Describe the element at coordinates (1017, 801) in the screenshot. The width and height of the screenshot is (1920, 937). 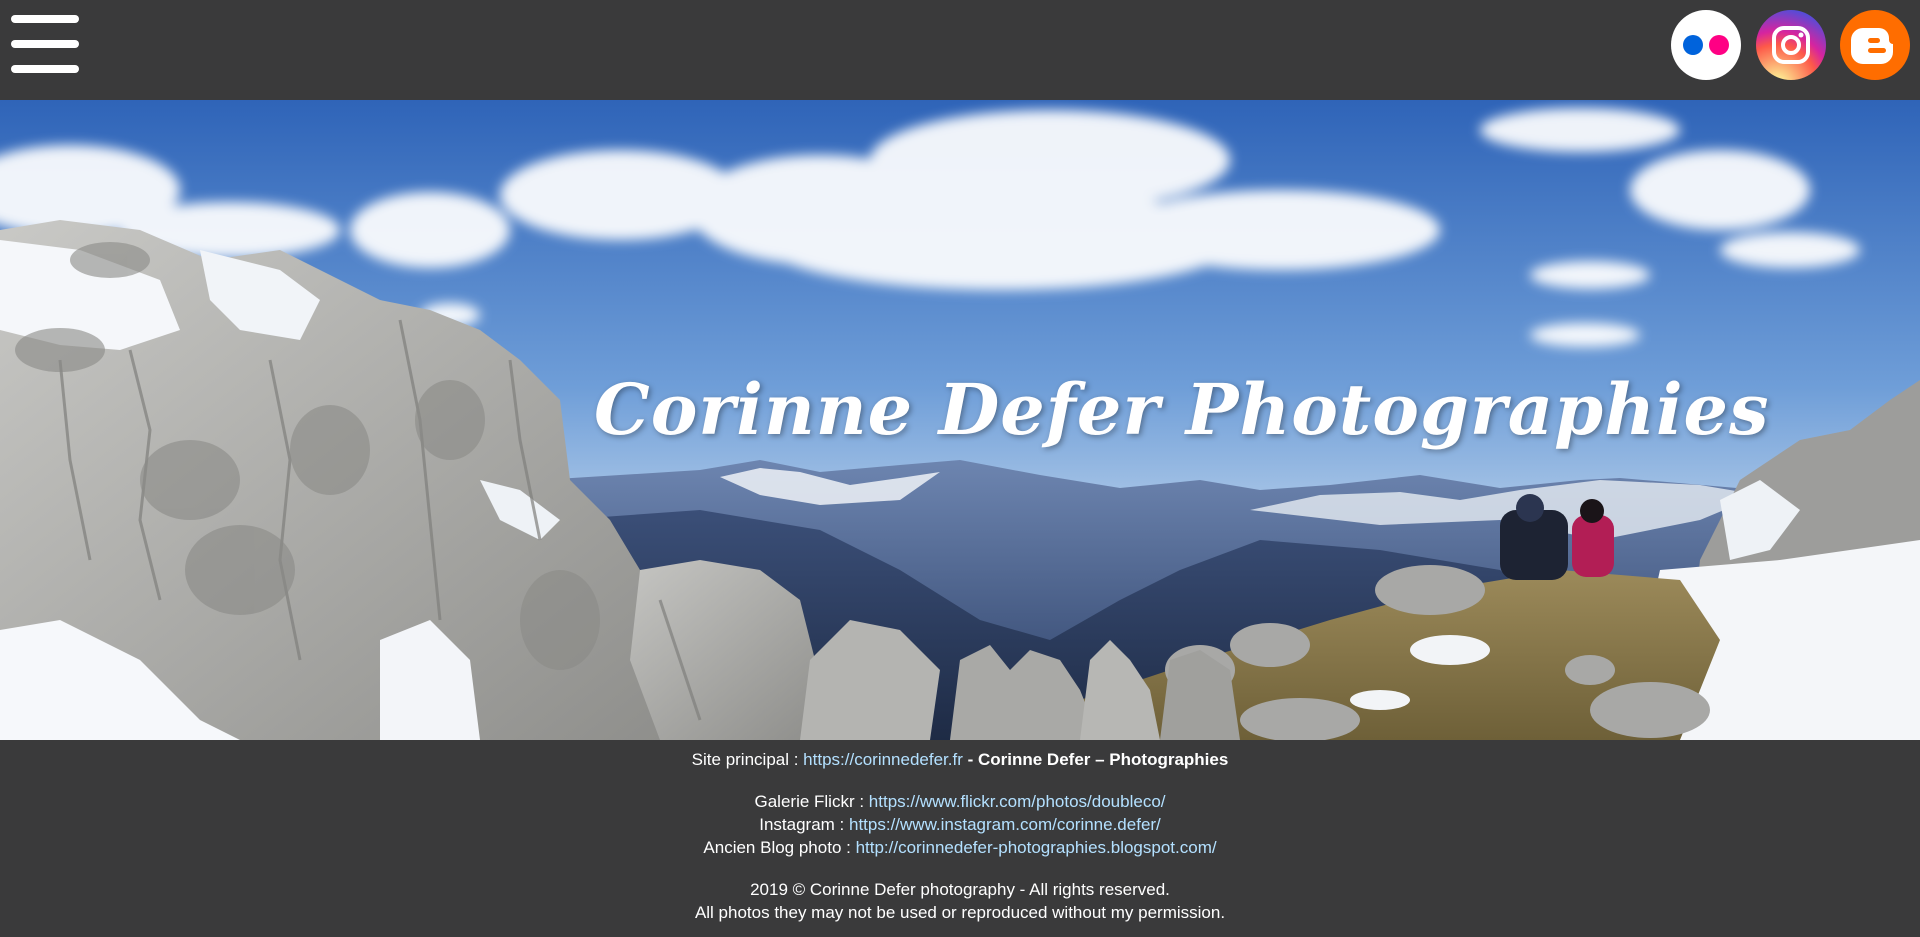
I see `flickr-link: https://www.flickr.com/photos/doubleco/` at that location.